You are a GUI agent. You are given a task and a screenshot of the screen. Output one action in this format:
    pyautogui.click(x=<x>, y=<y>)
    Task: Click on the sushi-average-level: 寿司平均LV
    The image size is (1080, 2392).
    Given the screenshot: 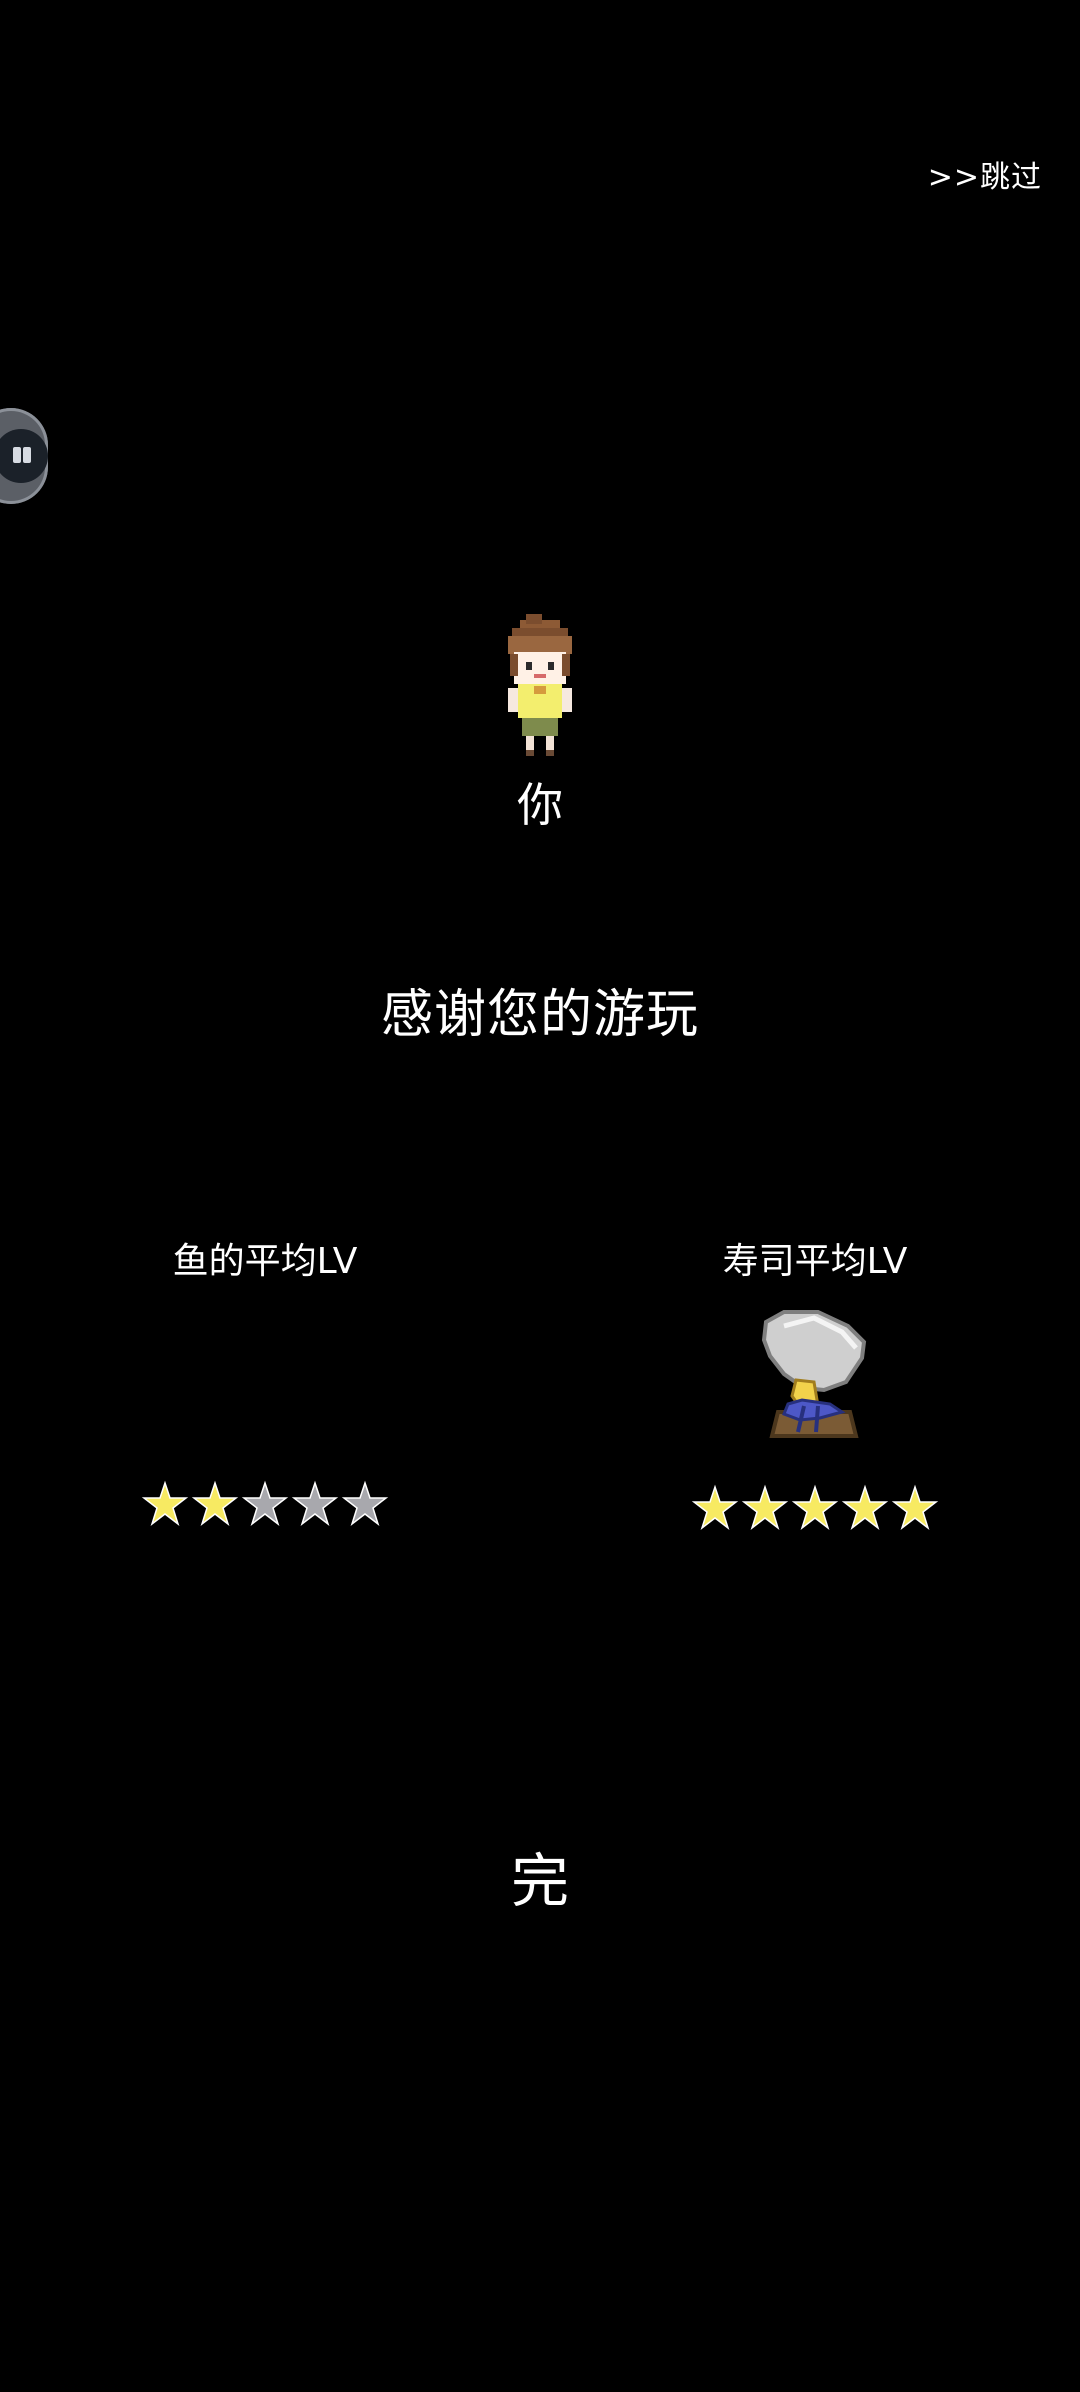 What is the action you would take?
    pyautogui.click(x=815, y=1388)
    